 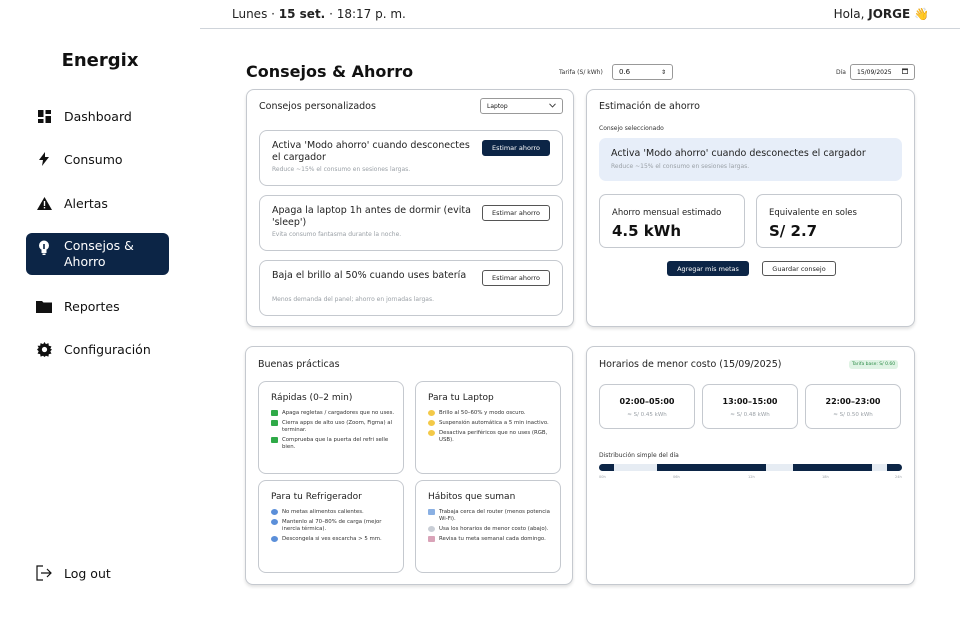 What do you see at coordinates (841, 72) in the screenshot?
I see `dia-label: Día` at bounding box center [841, 72].